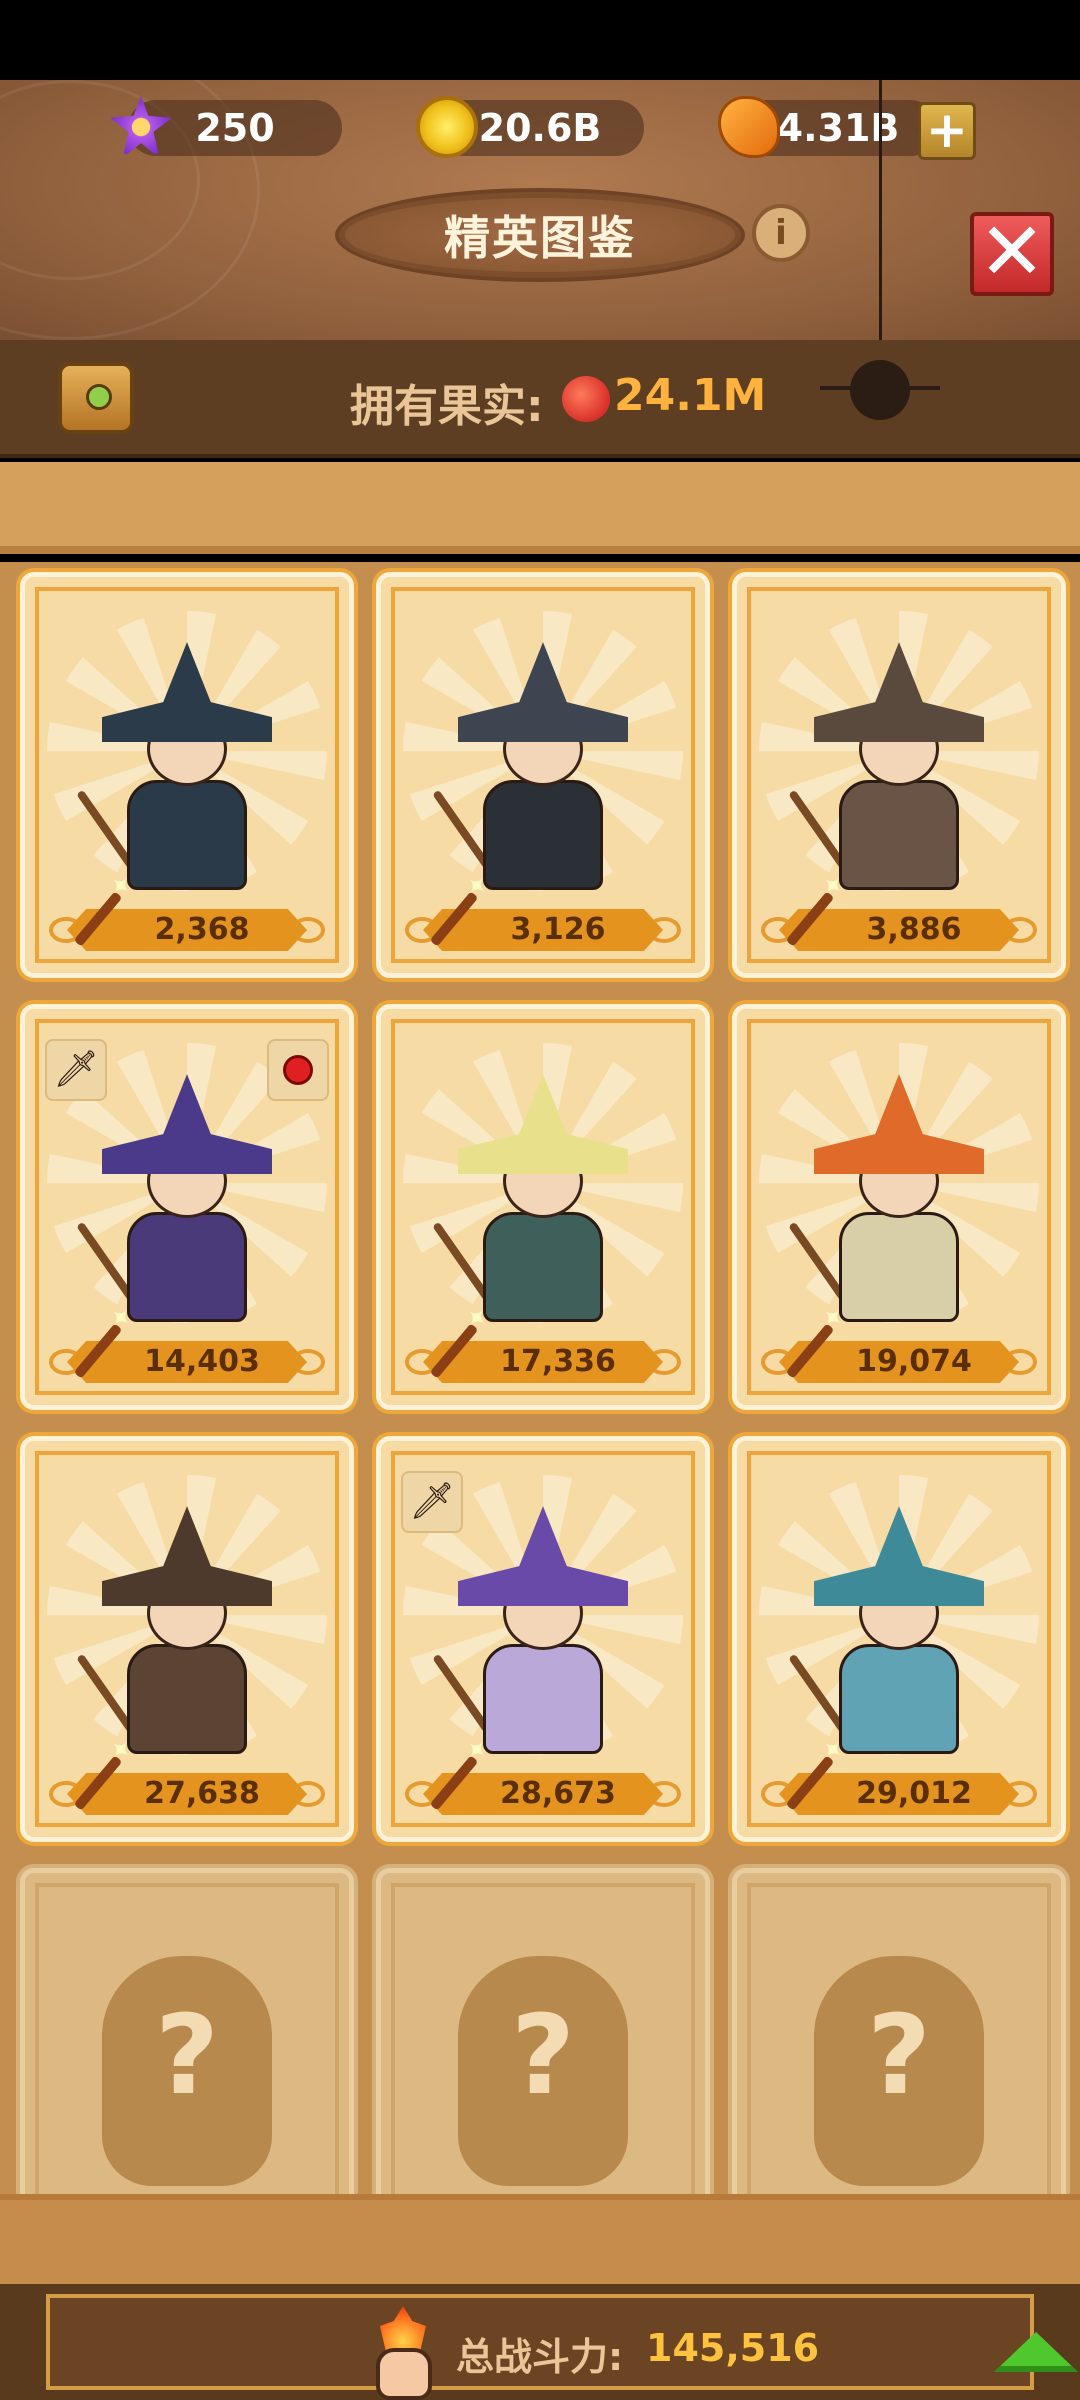 The image size is (1080, 2400). Describe the element at coordinates (733, 2348) in the screenshot. I see `total-power-value: 145,516` at that location.